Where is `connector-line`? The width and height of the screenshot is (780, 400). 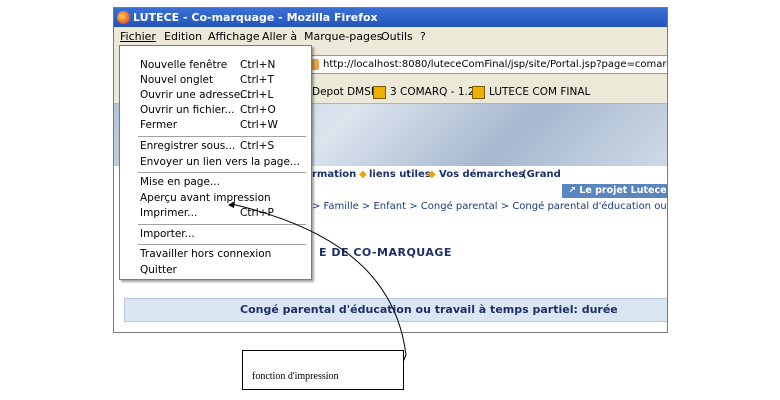
connector-line is located at coordinates (317, 283).